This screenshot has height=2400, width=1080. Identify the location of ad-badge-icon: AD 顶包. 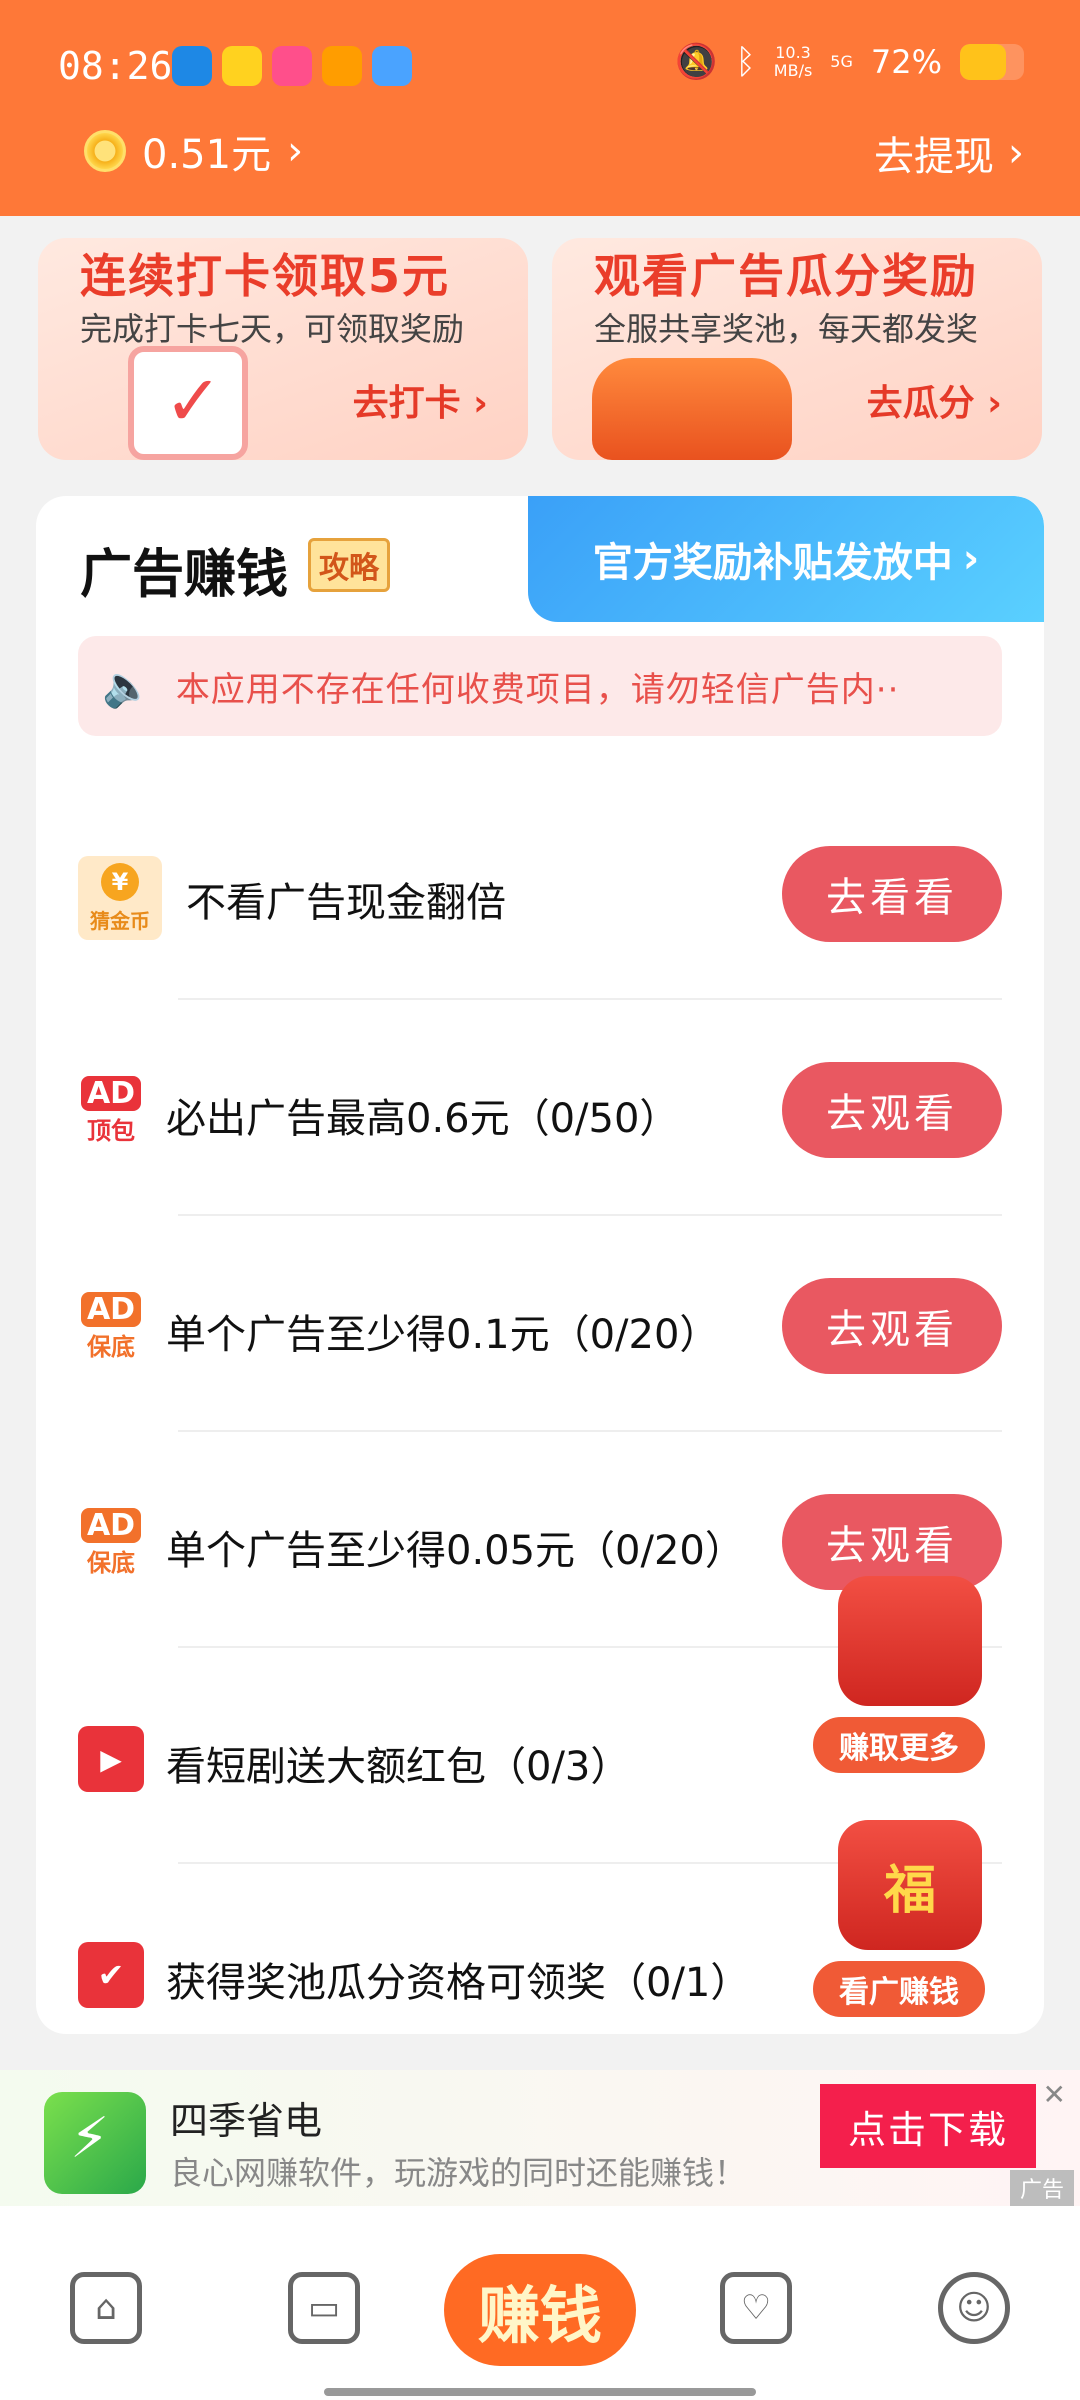
(111, 1110).